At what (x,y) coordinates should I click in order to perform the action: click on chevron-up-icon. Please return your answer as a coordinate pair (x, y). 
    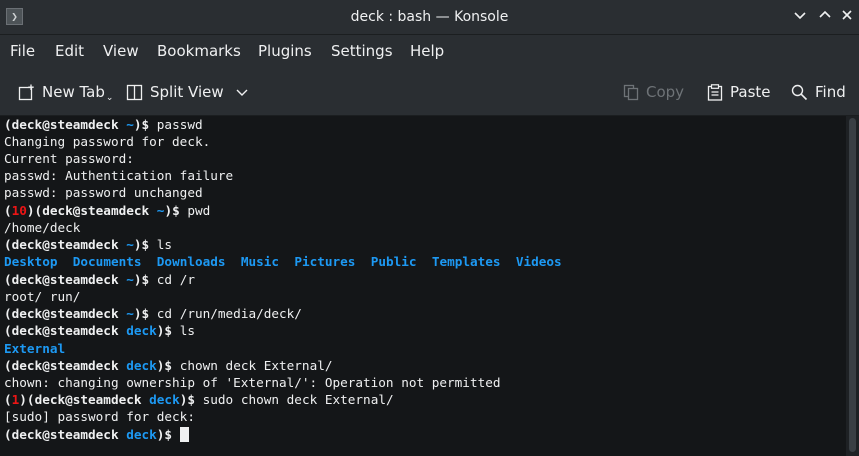
    Looking at the image, I should click on (825, 14).